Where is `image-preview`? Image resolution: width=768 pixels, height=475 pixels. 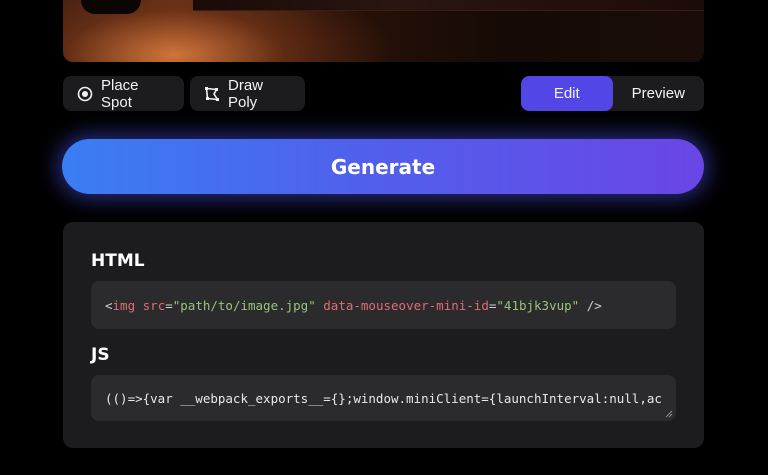 image-preview is located at coordinates (383, 31).